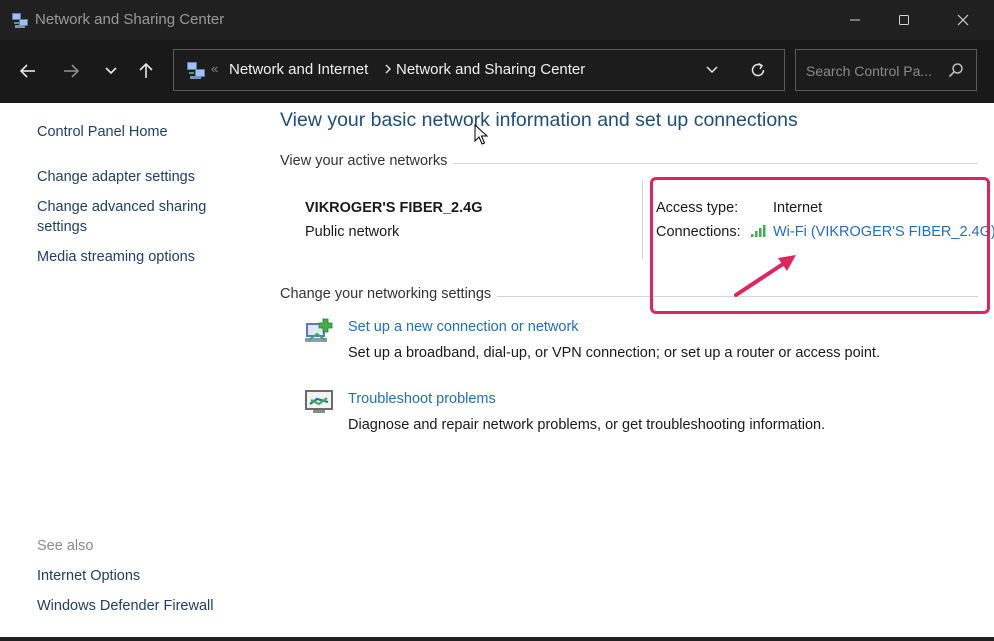 The image size is (994, 641). I want to click on network-category: Public network, so click(352, 232).